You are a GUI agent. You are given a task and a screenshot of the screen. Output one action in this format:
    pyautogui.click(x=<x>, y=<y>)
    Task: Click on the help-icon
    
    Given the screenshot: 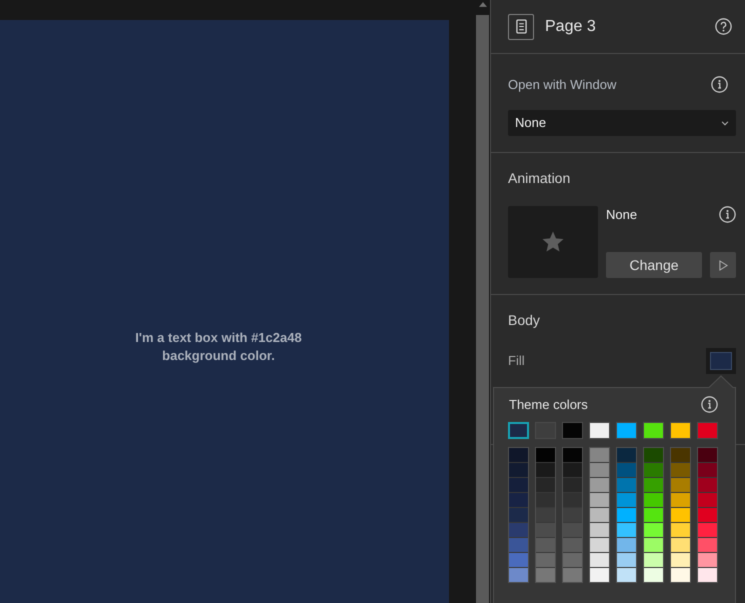 What is the action you would take?
    pyautogui.click(x=723, y=26)
    